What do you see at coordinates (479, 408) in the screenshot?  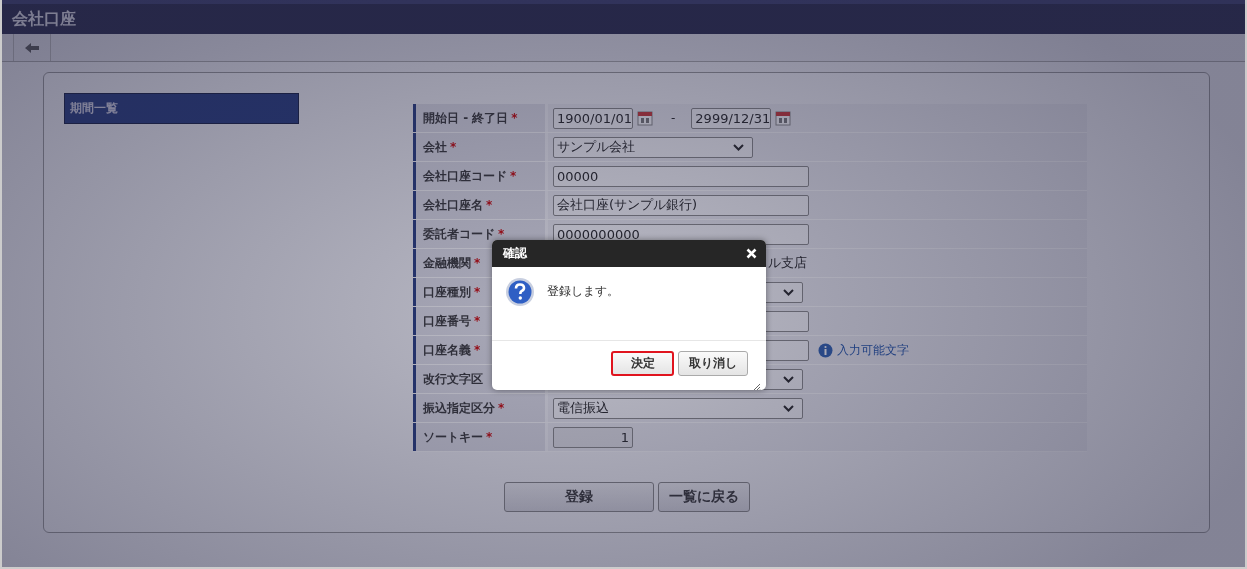 I see `field-label: 振込指定区分 *` at bounding box center [479, 408].